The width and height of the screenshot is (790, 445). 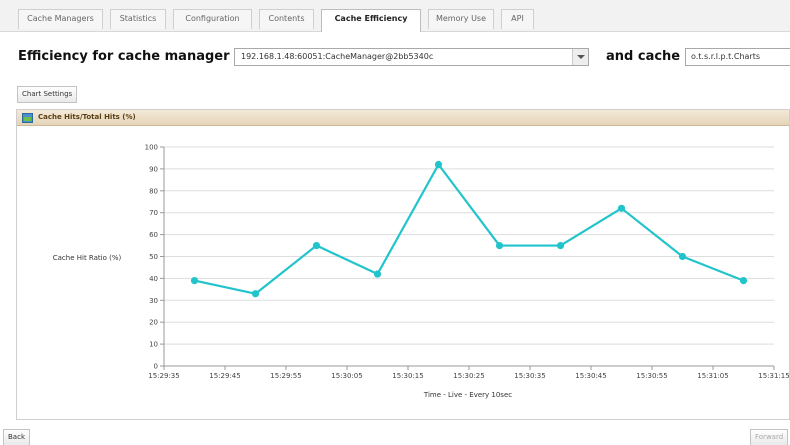 What do you see at coordinates (153, 279) in the screenshot?
I see `y-tick-label: 40` at bounding box center [153, 279].